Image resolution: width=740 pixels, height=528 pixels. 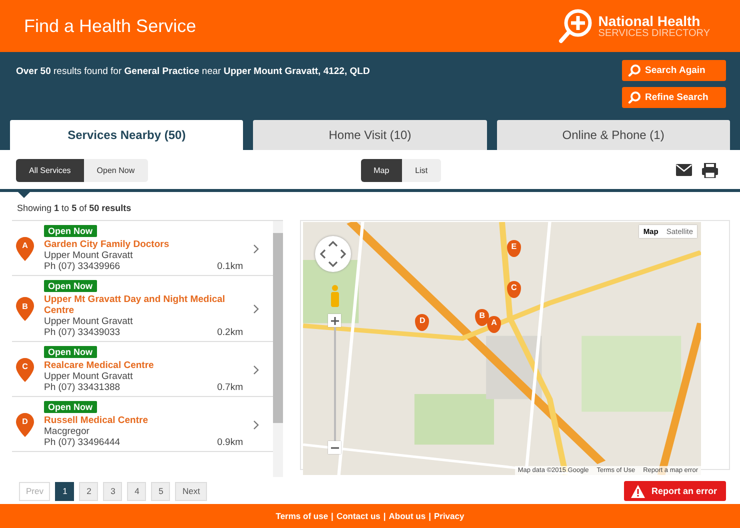 I want to click on page-button: 4, so click(x=136, y=491).